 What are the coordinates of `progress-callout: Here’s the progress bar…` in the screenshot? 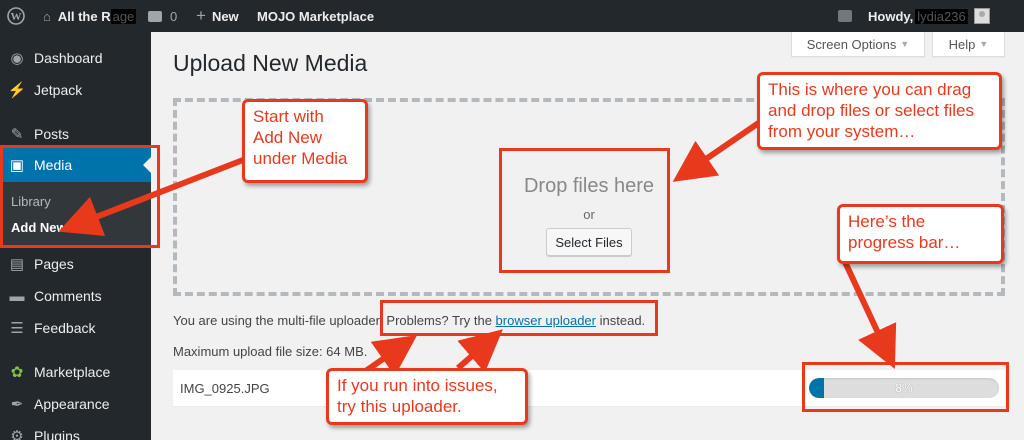 It's located at (920, 234).